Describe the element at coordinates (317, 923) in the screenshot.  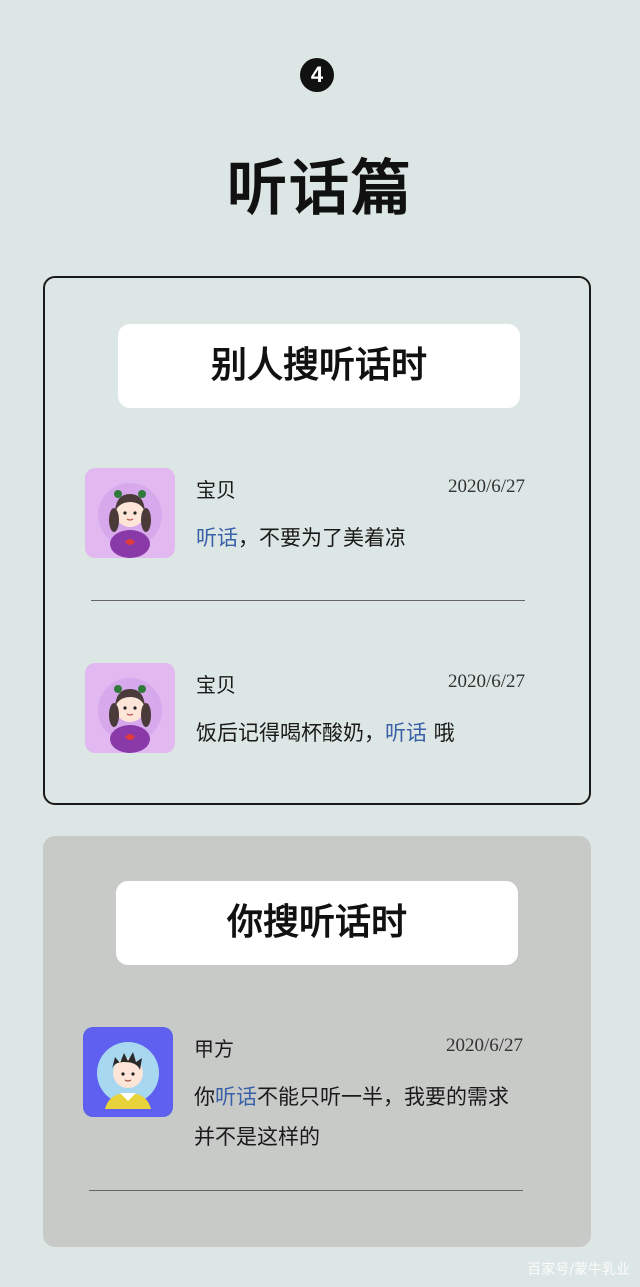
I see `panel-heading: 你搜听话时` at that location.